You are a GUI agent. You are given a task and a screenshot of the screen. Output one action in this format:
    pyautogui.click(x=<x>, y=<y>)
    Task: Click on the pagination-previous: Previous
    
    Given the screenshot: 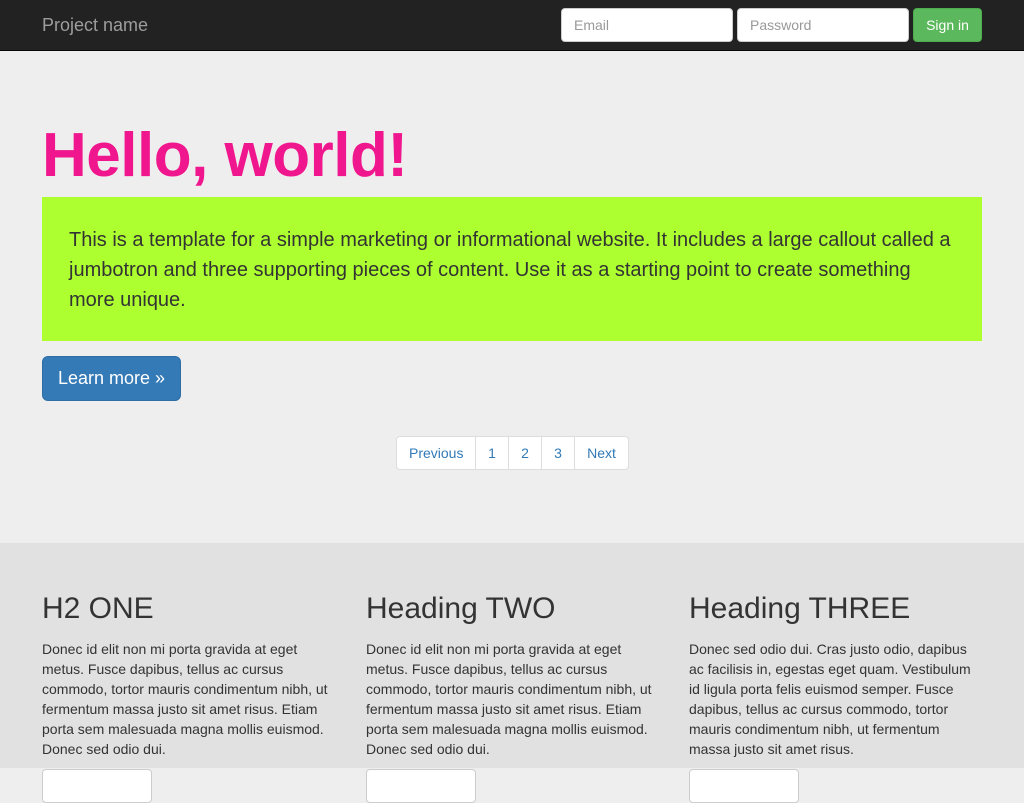 What is the action you would take?
    pyautogui.click(x=436, y=453)
    